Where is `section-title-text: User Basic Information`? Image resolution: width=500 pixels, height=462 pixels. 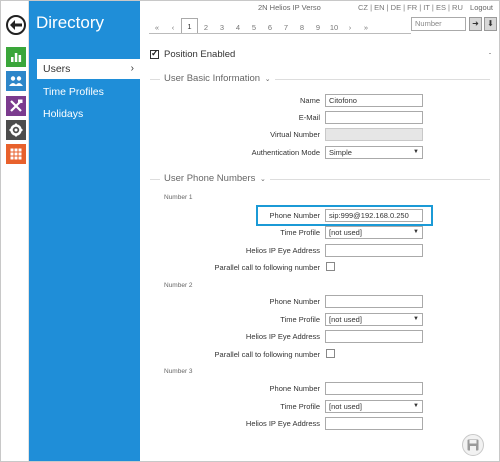 section-title-text: User Basic Information is located at coordinates (212, 78).